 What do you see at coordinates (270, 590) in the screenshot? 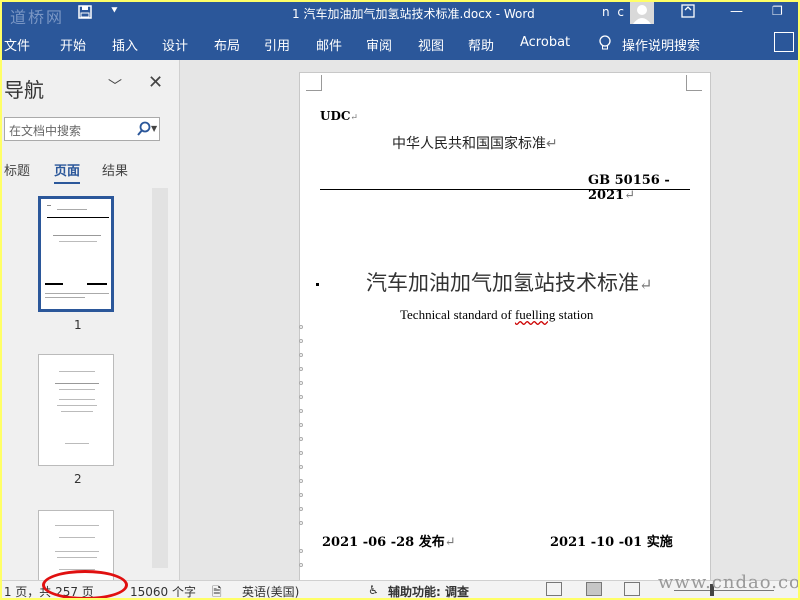
I see `language-indicator: 英语(美国)` at bounding box center [270, 590].